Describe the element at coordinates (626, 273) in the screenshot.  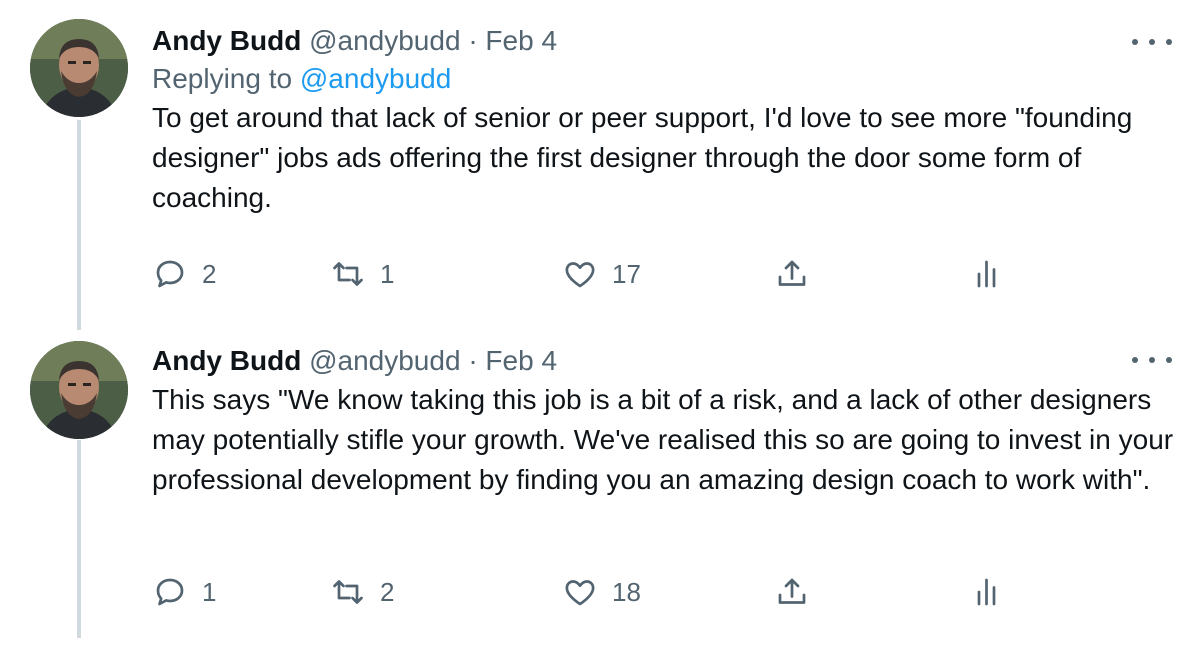
I see `like-count: 17` at that location.